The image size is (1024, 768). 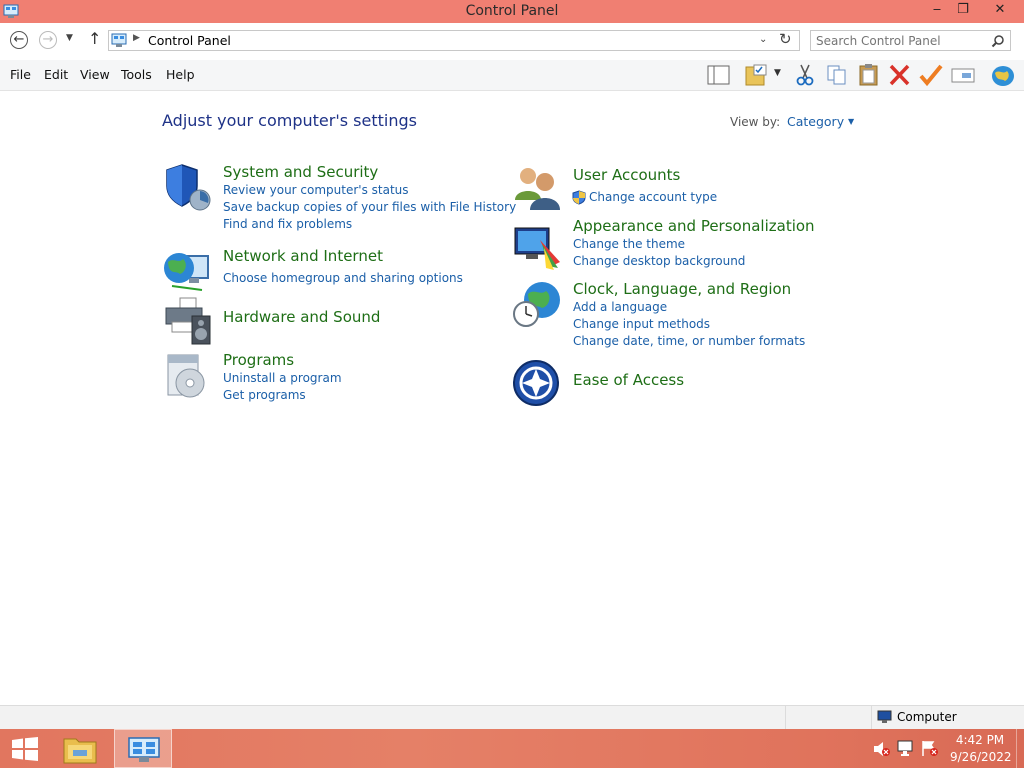 What do you see at coordinates (930, 748) in the screenshot?
I see `action-center-flag-icon` at bounding box center [930, 748].